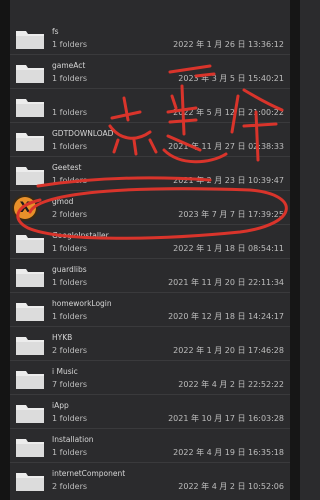 The width and height of the screenshot is (320, 500). Describe the element at coordinates (228, 452) in the screenshot. I see `folder-date: 2022 年 4 月 19 日 16:35:18` at that location.